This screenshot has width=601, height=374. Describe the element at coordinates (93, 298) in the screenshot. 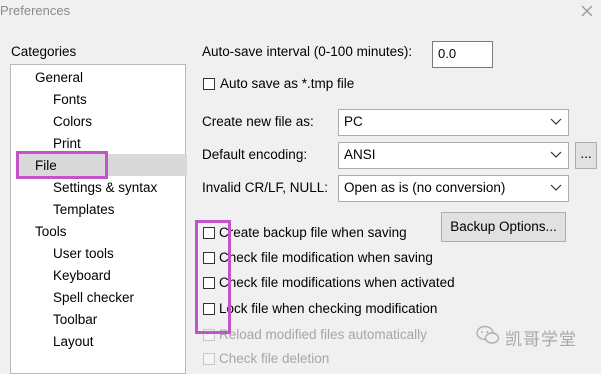

I see `tree-item-spell-checker: Spell checker` at that location.